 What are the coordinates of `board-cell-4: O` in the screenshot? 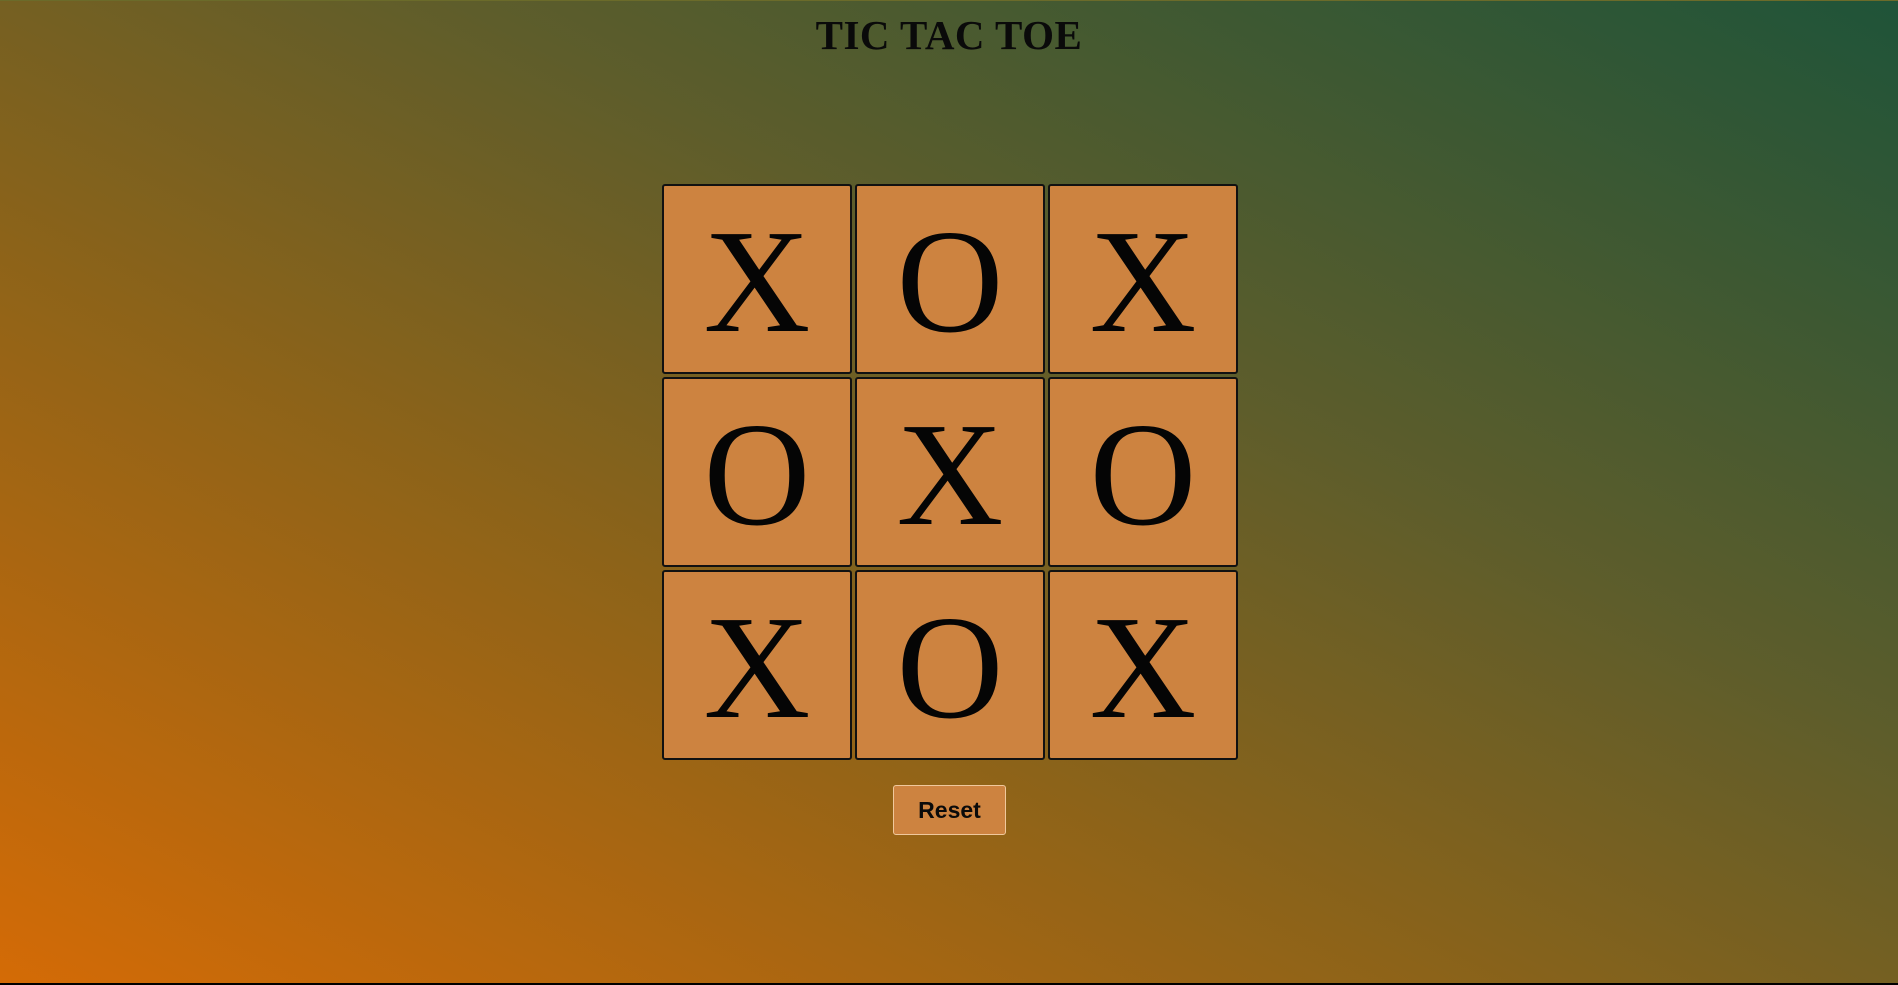 It's located at (757, 472).